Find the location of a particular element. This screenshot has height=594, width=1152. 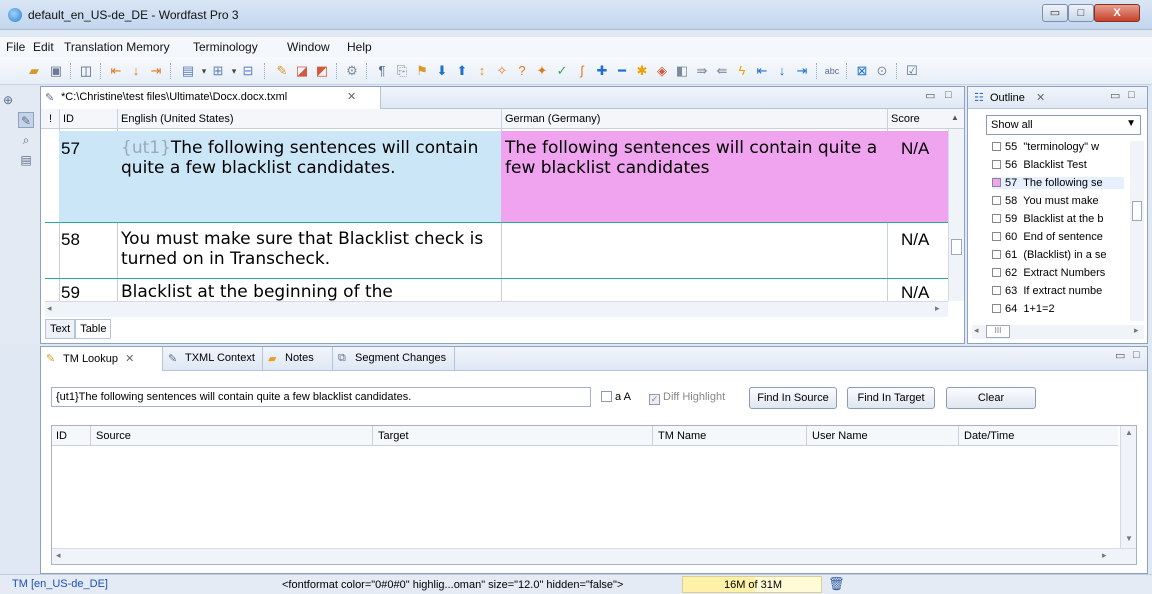

outline-item: 57 The following se is located at coordinates (1058, 183).